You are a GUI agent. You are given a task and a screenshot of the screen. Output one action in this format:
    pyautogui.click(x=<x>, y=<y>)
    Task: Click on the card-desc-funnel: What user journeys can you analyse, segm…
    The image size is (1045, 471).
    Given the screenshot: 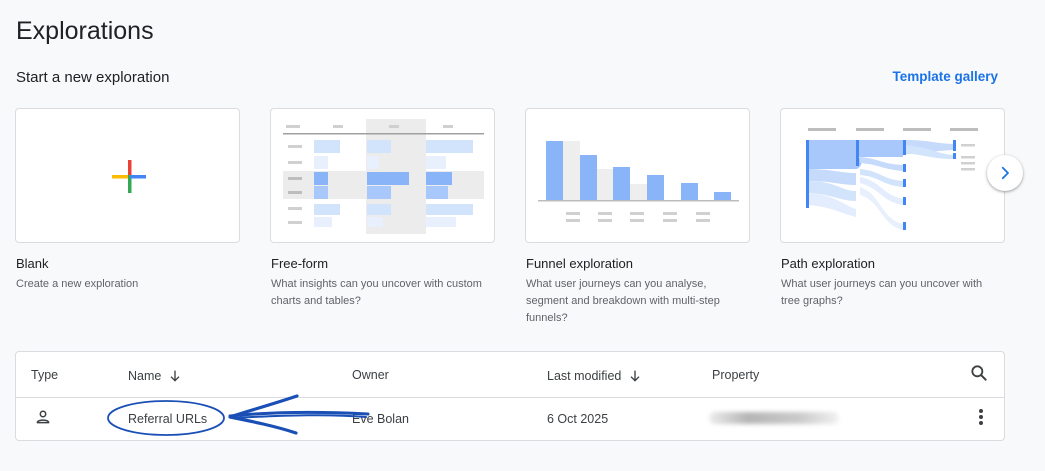 What is the action you would take?
    pyautogui.click(x=623, y=301)
    